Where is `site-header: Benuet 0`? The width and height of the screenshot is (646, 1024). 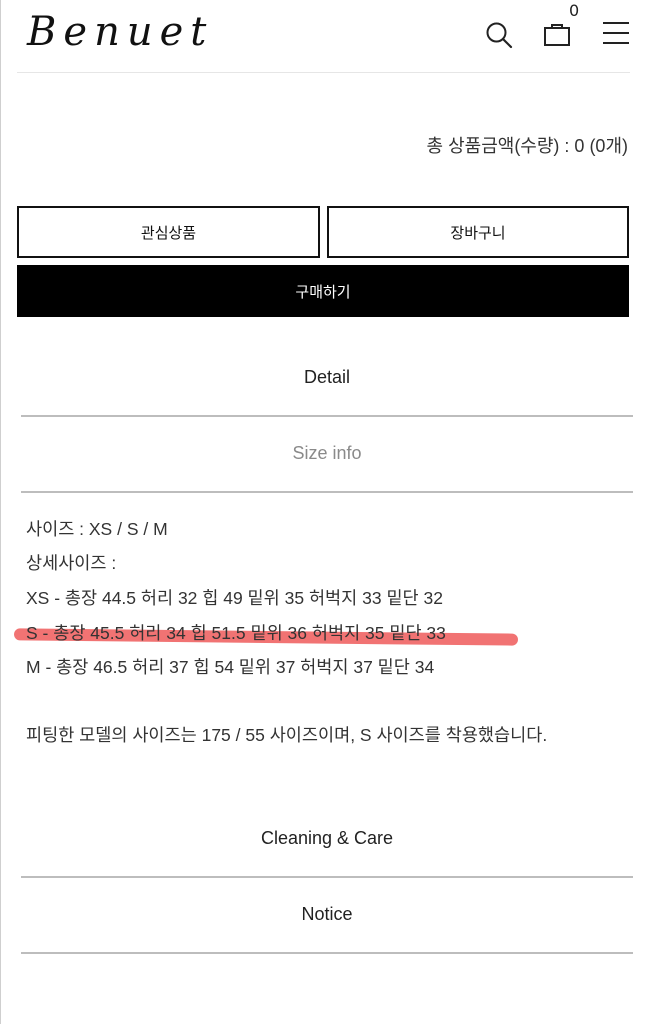 site-header: Benuet 0 is located at coordinates (323, 36).